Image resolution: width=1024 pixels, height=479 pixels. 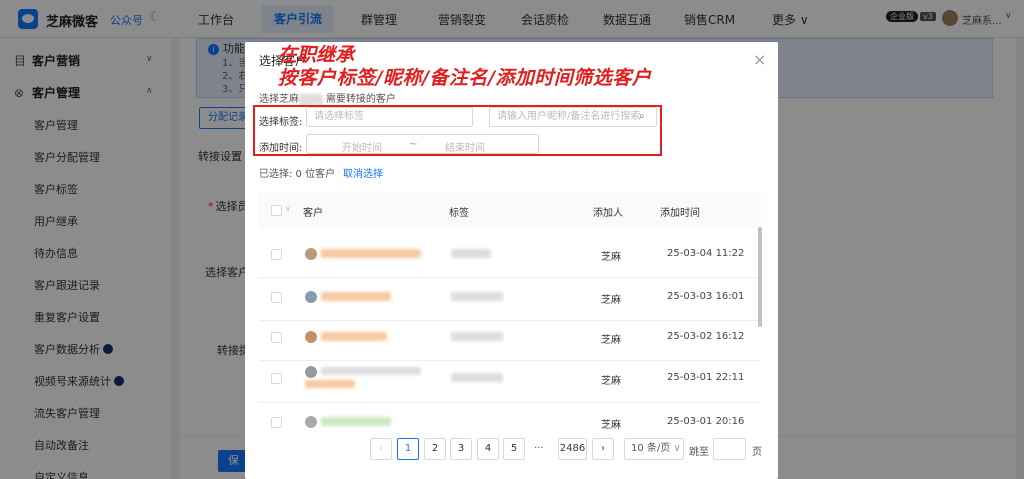 I want to click on page-size-select: 10 条/页 ∨, so click(x=654, y=449).